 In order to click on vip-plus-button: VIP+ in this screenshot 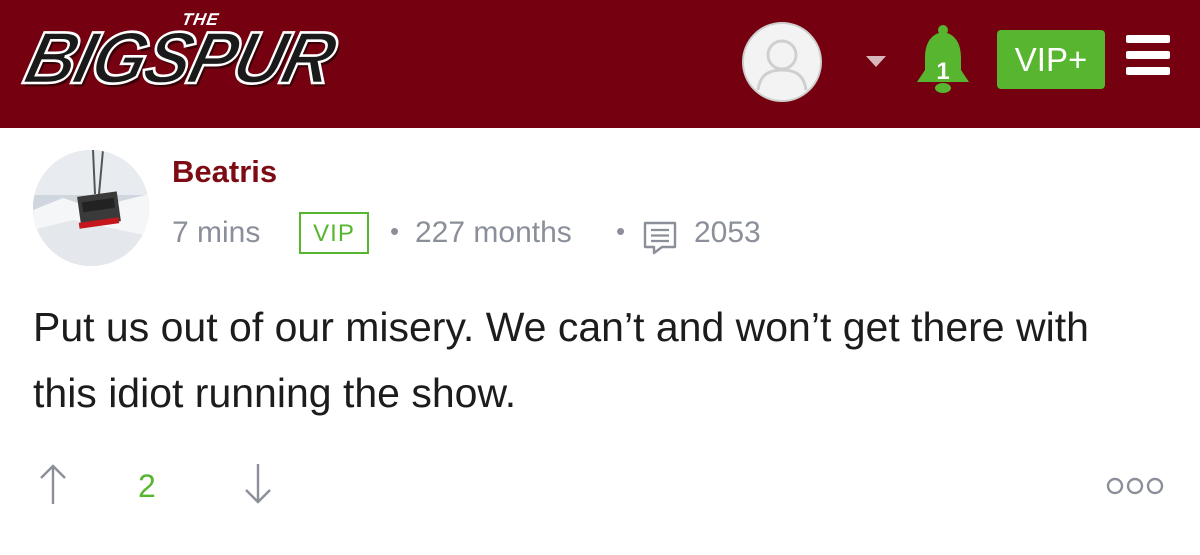, I will do `click(1051, 59)`.